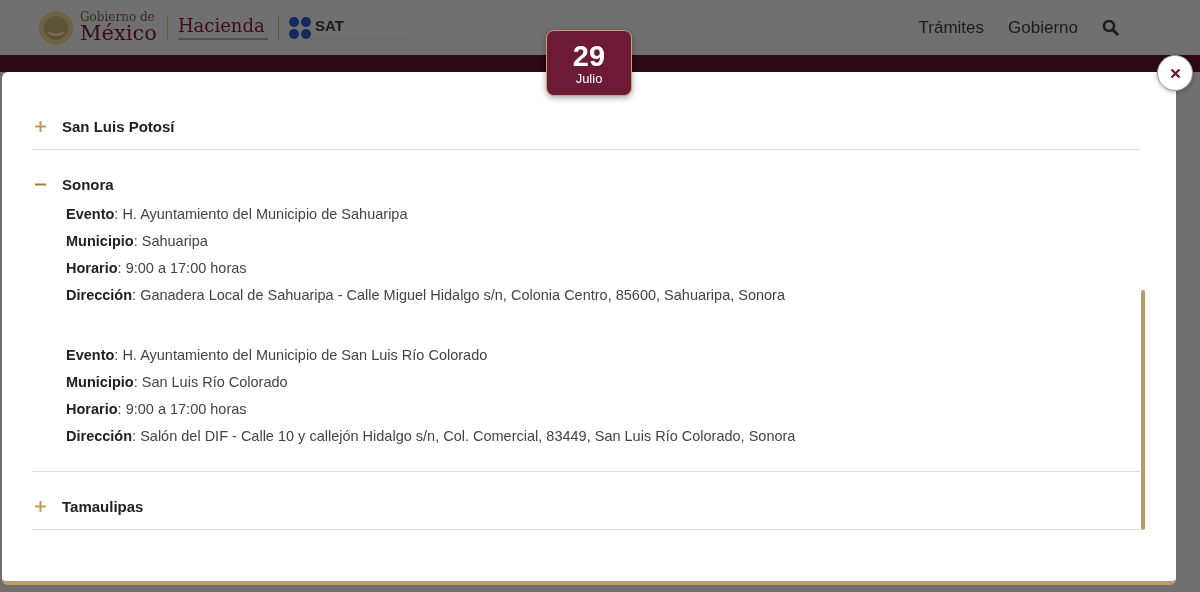  Describe the element at coordinates (237, 214) in the screenshot. I see `event-detail: Evento: H. Ayuntamiento del Municipio de Sahuaripa` at that location.